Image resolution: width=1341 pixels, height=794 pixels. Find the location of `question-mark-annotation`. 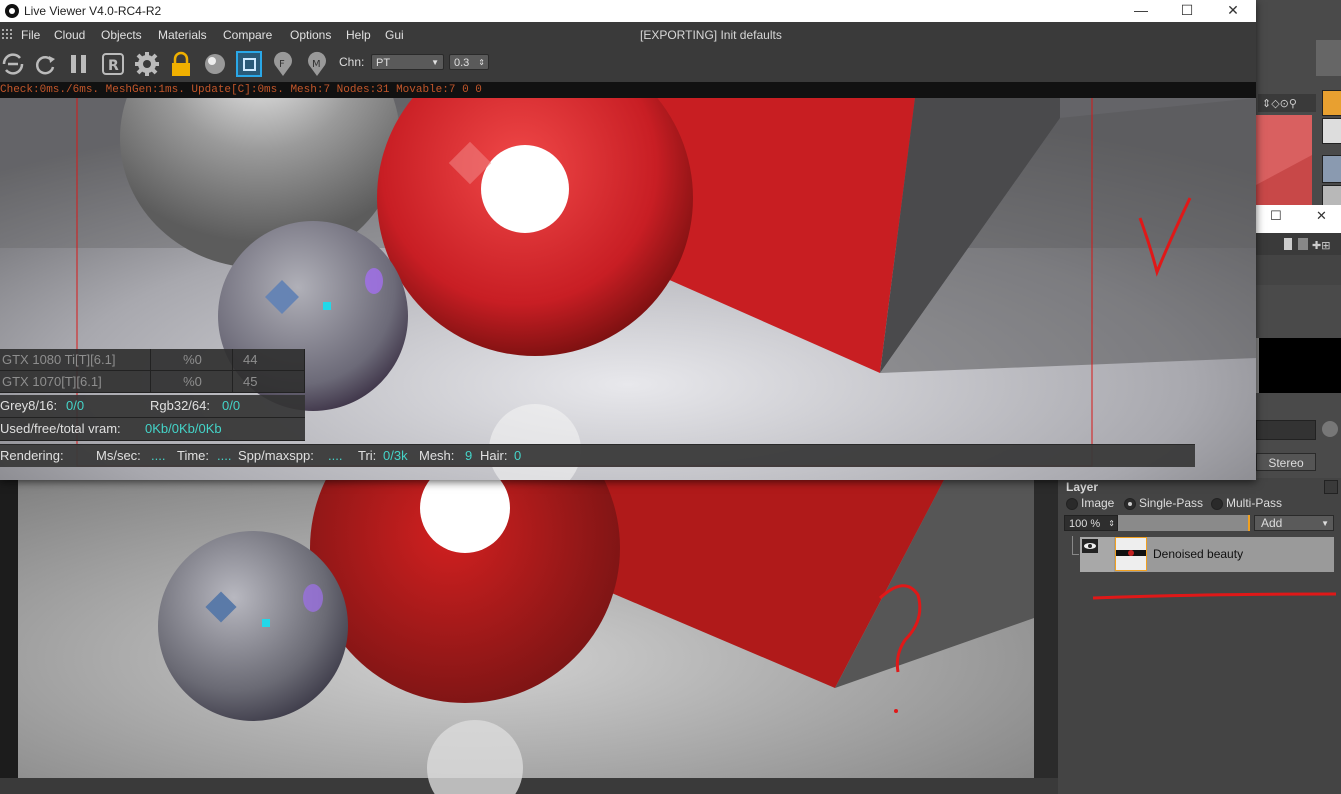

question-mark-annotation is located at coordinates (900, 628).